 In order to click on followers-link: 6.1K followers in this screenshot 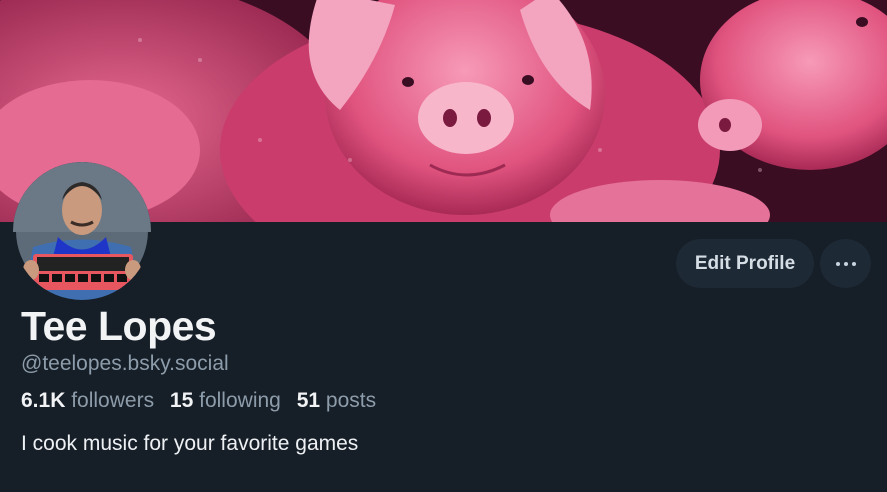, I will do `click(87, 400)`.